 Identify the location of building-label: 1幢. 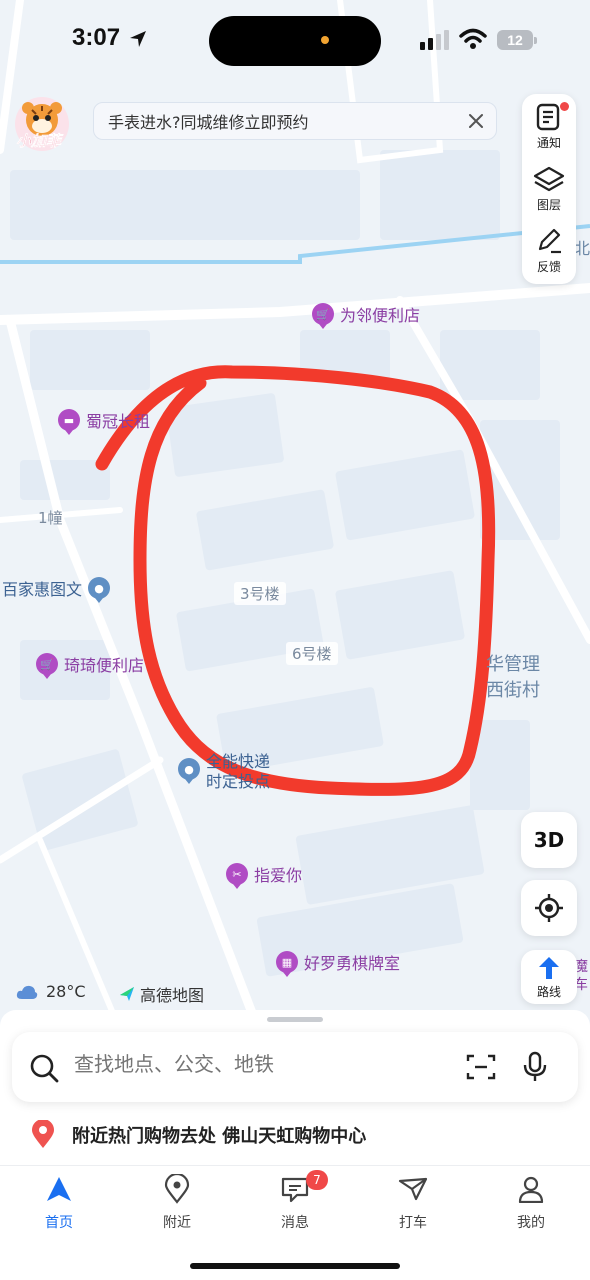
(50, 518).